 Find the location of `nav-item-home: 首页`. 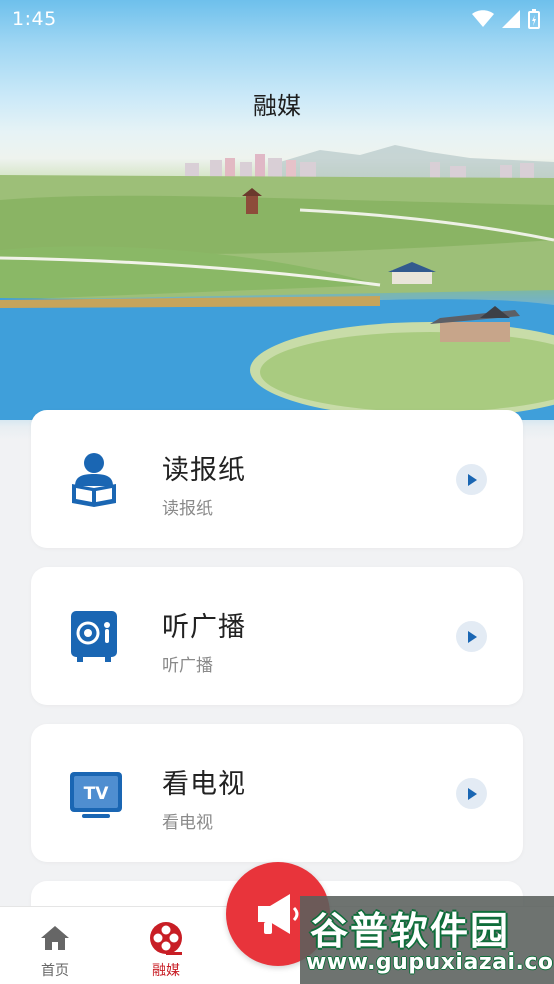

nav-item-home: 首页 is located at coordinates (55, 945).